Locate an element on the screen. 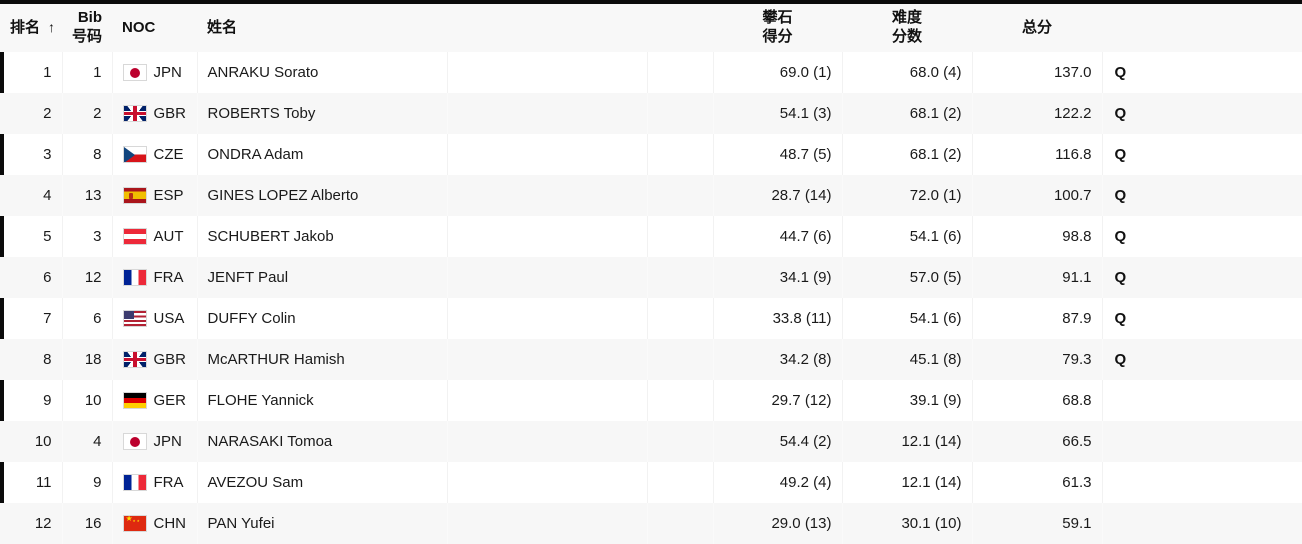 This screenshot has width=1302, height=544. table-row: 3 8 CZE ONDRA Adam 48.7 (5) 68.1 (2) 116.8 Q is located at coordinates (651, 154).